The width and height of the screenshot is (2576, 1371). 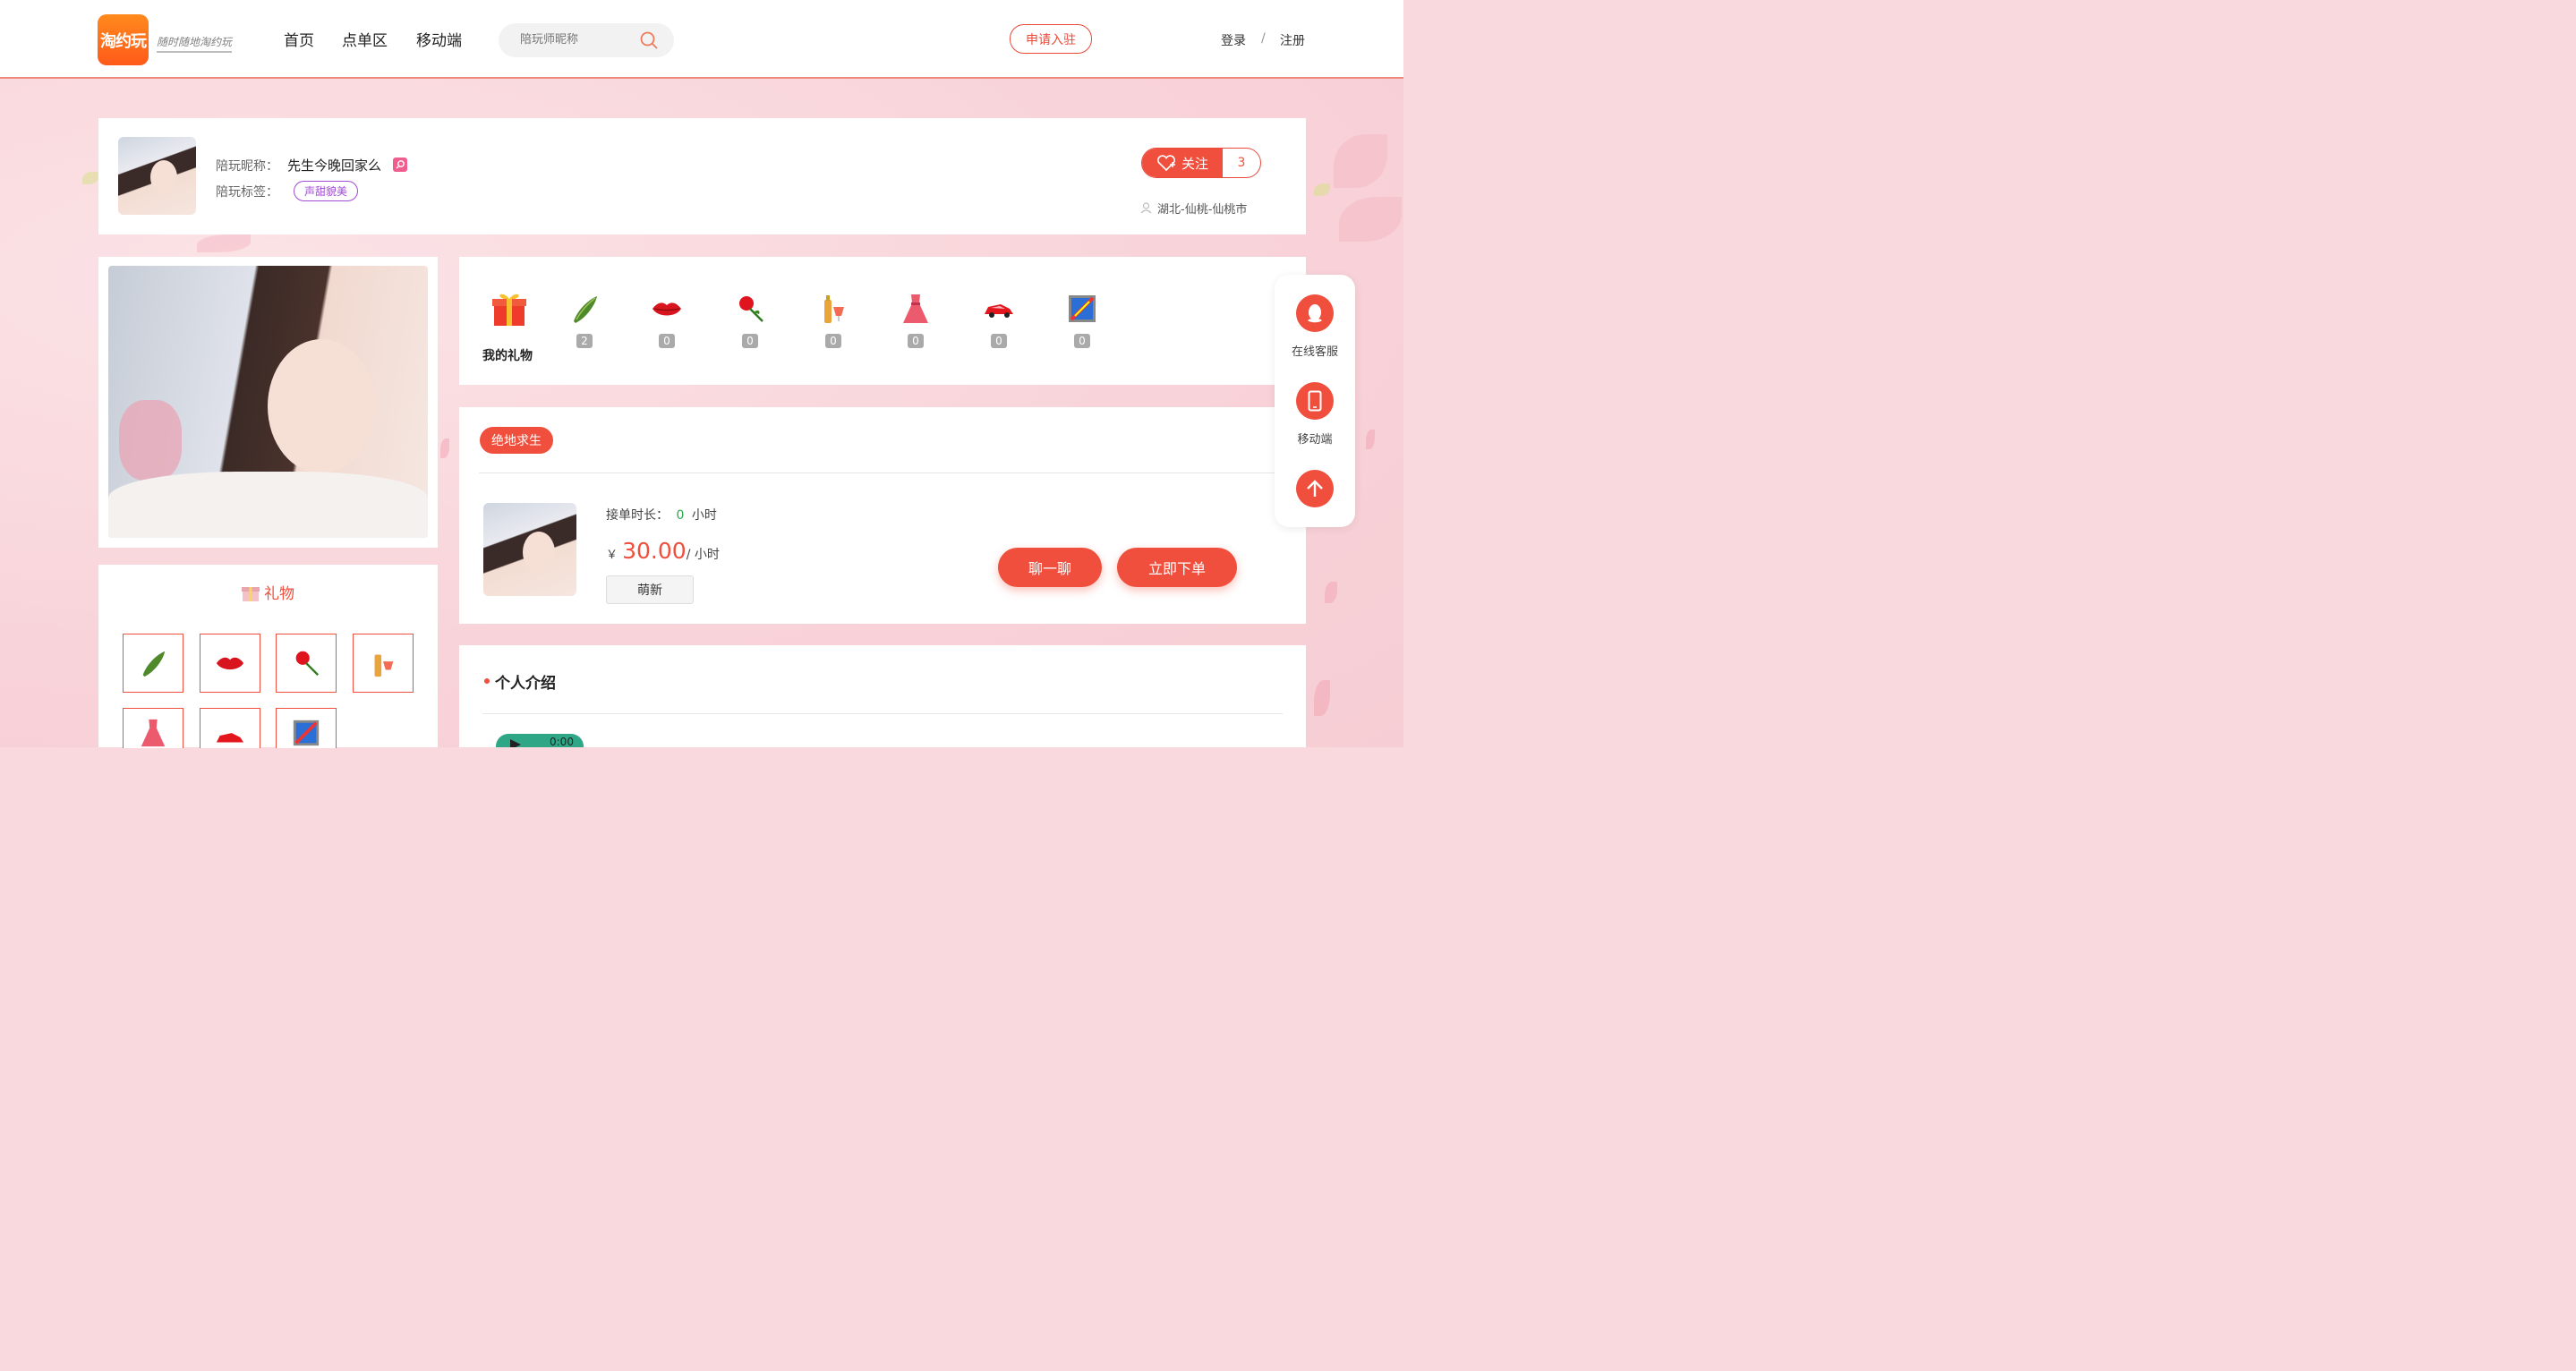 What do you see at coordinates (400, 165) in the screenshot?
I see `gender-icon` at bounding box center [400, 165].